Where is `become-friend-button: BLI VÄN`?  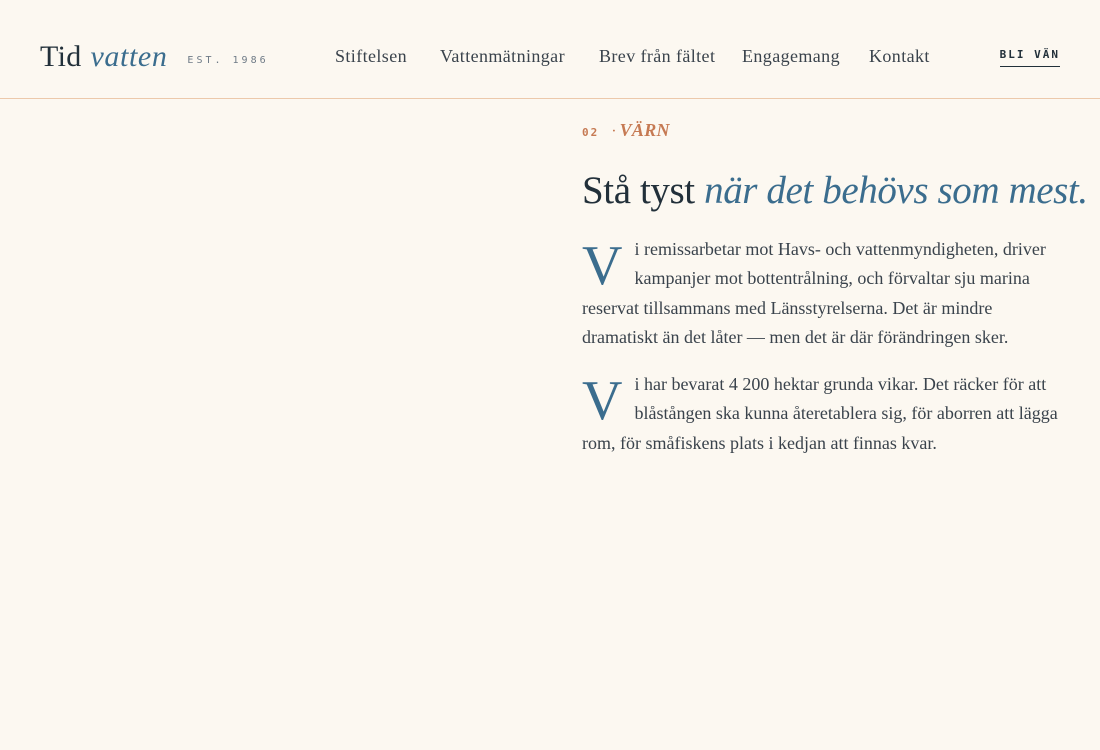
become-friend-button: BLI VÄN is located at coordinates (1029, 57).